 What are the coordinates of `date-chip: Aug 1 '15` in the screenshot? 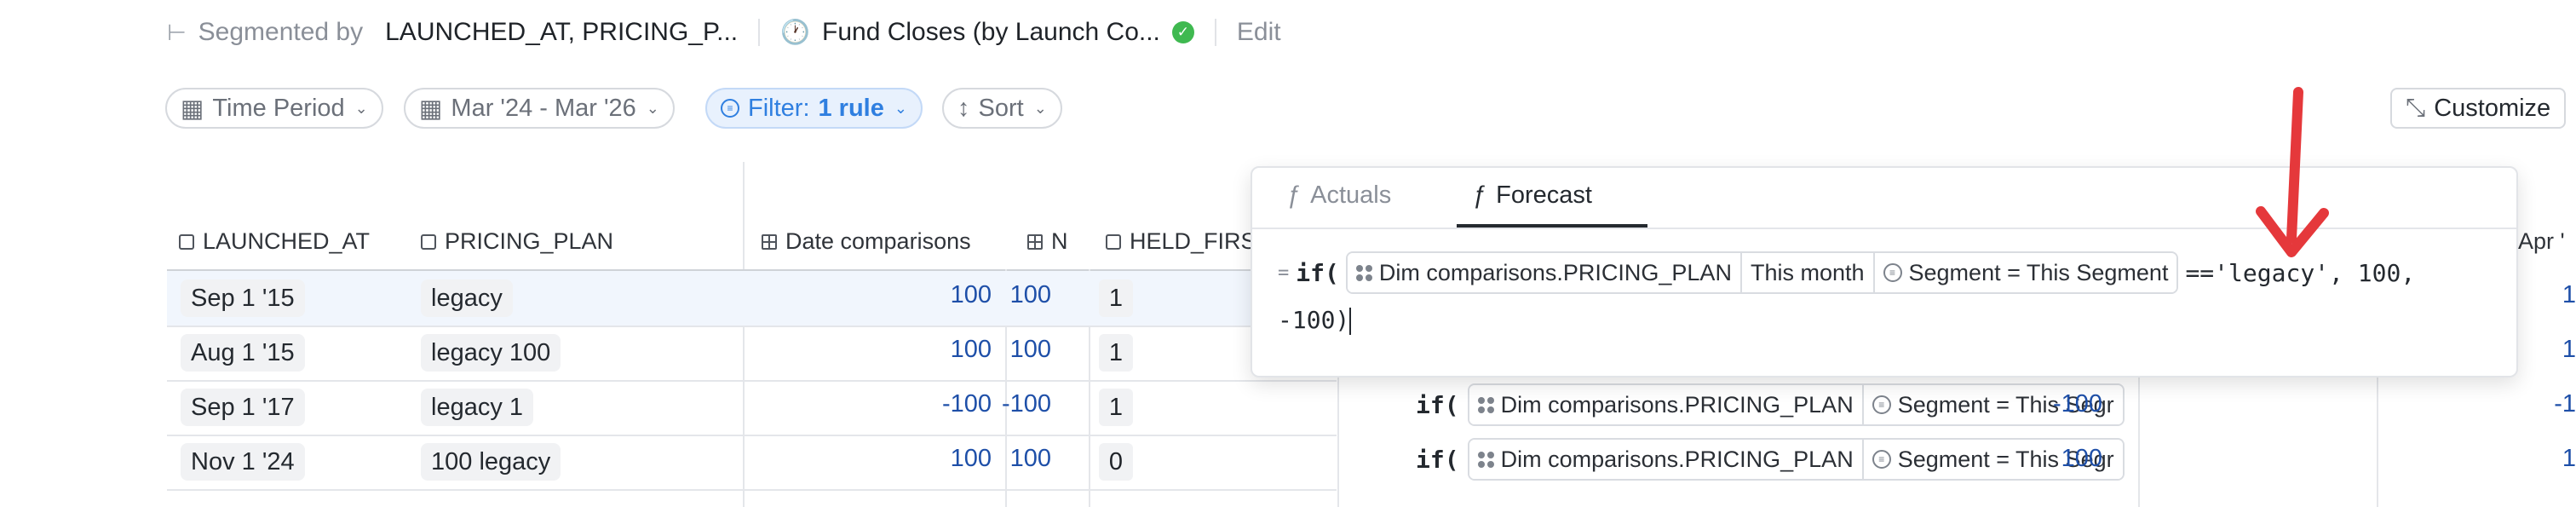 It's located at (243, 353).